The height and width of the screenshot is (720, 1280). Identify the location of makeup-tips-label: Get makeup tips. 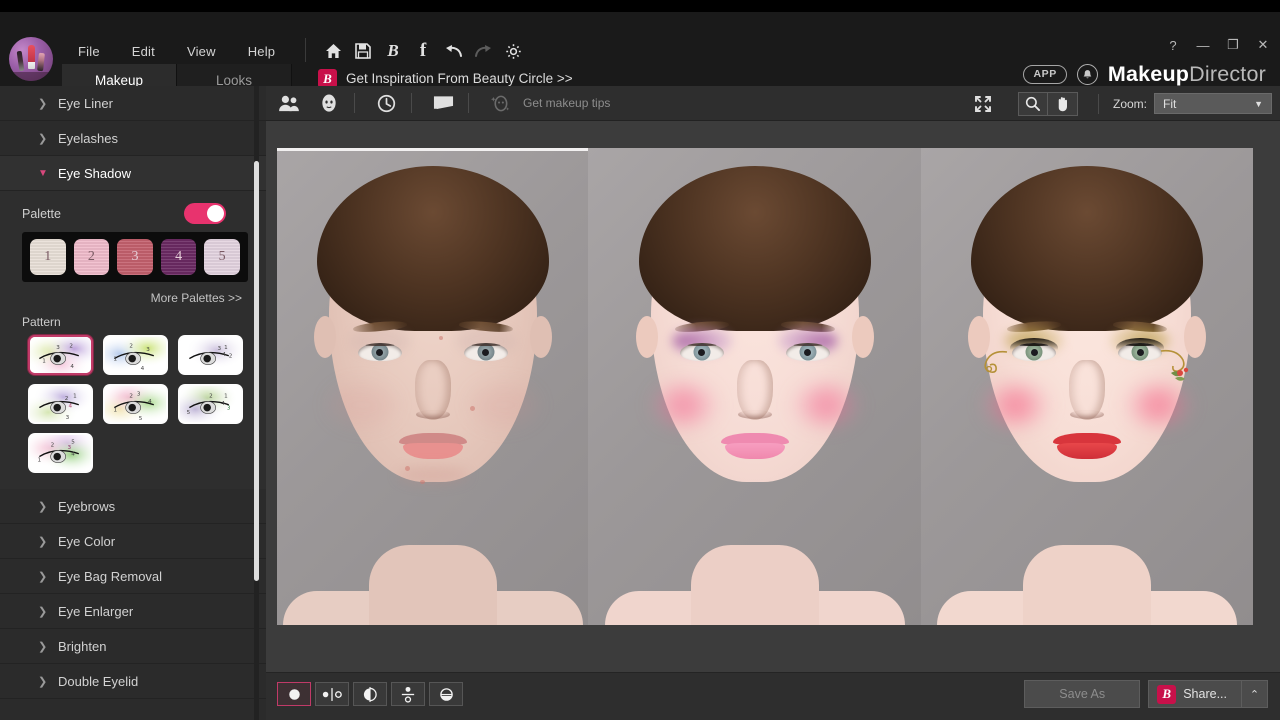
(566, 103).